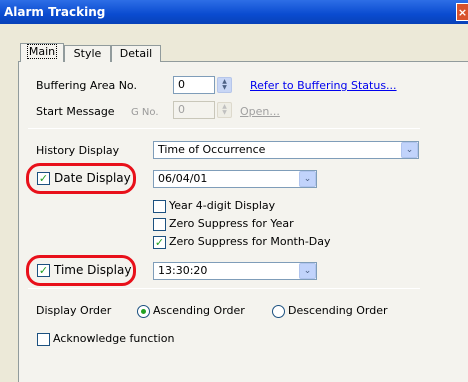  I want to click on history-display-select: Time of Occurrence, so click(286, 150).